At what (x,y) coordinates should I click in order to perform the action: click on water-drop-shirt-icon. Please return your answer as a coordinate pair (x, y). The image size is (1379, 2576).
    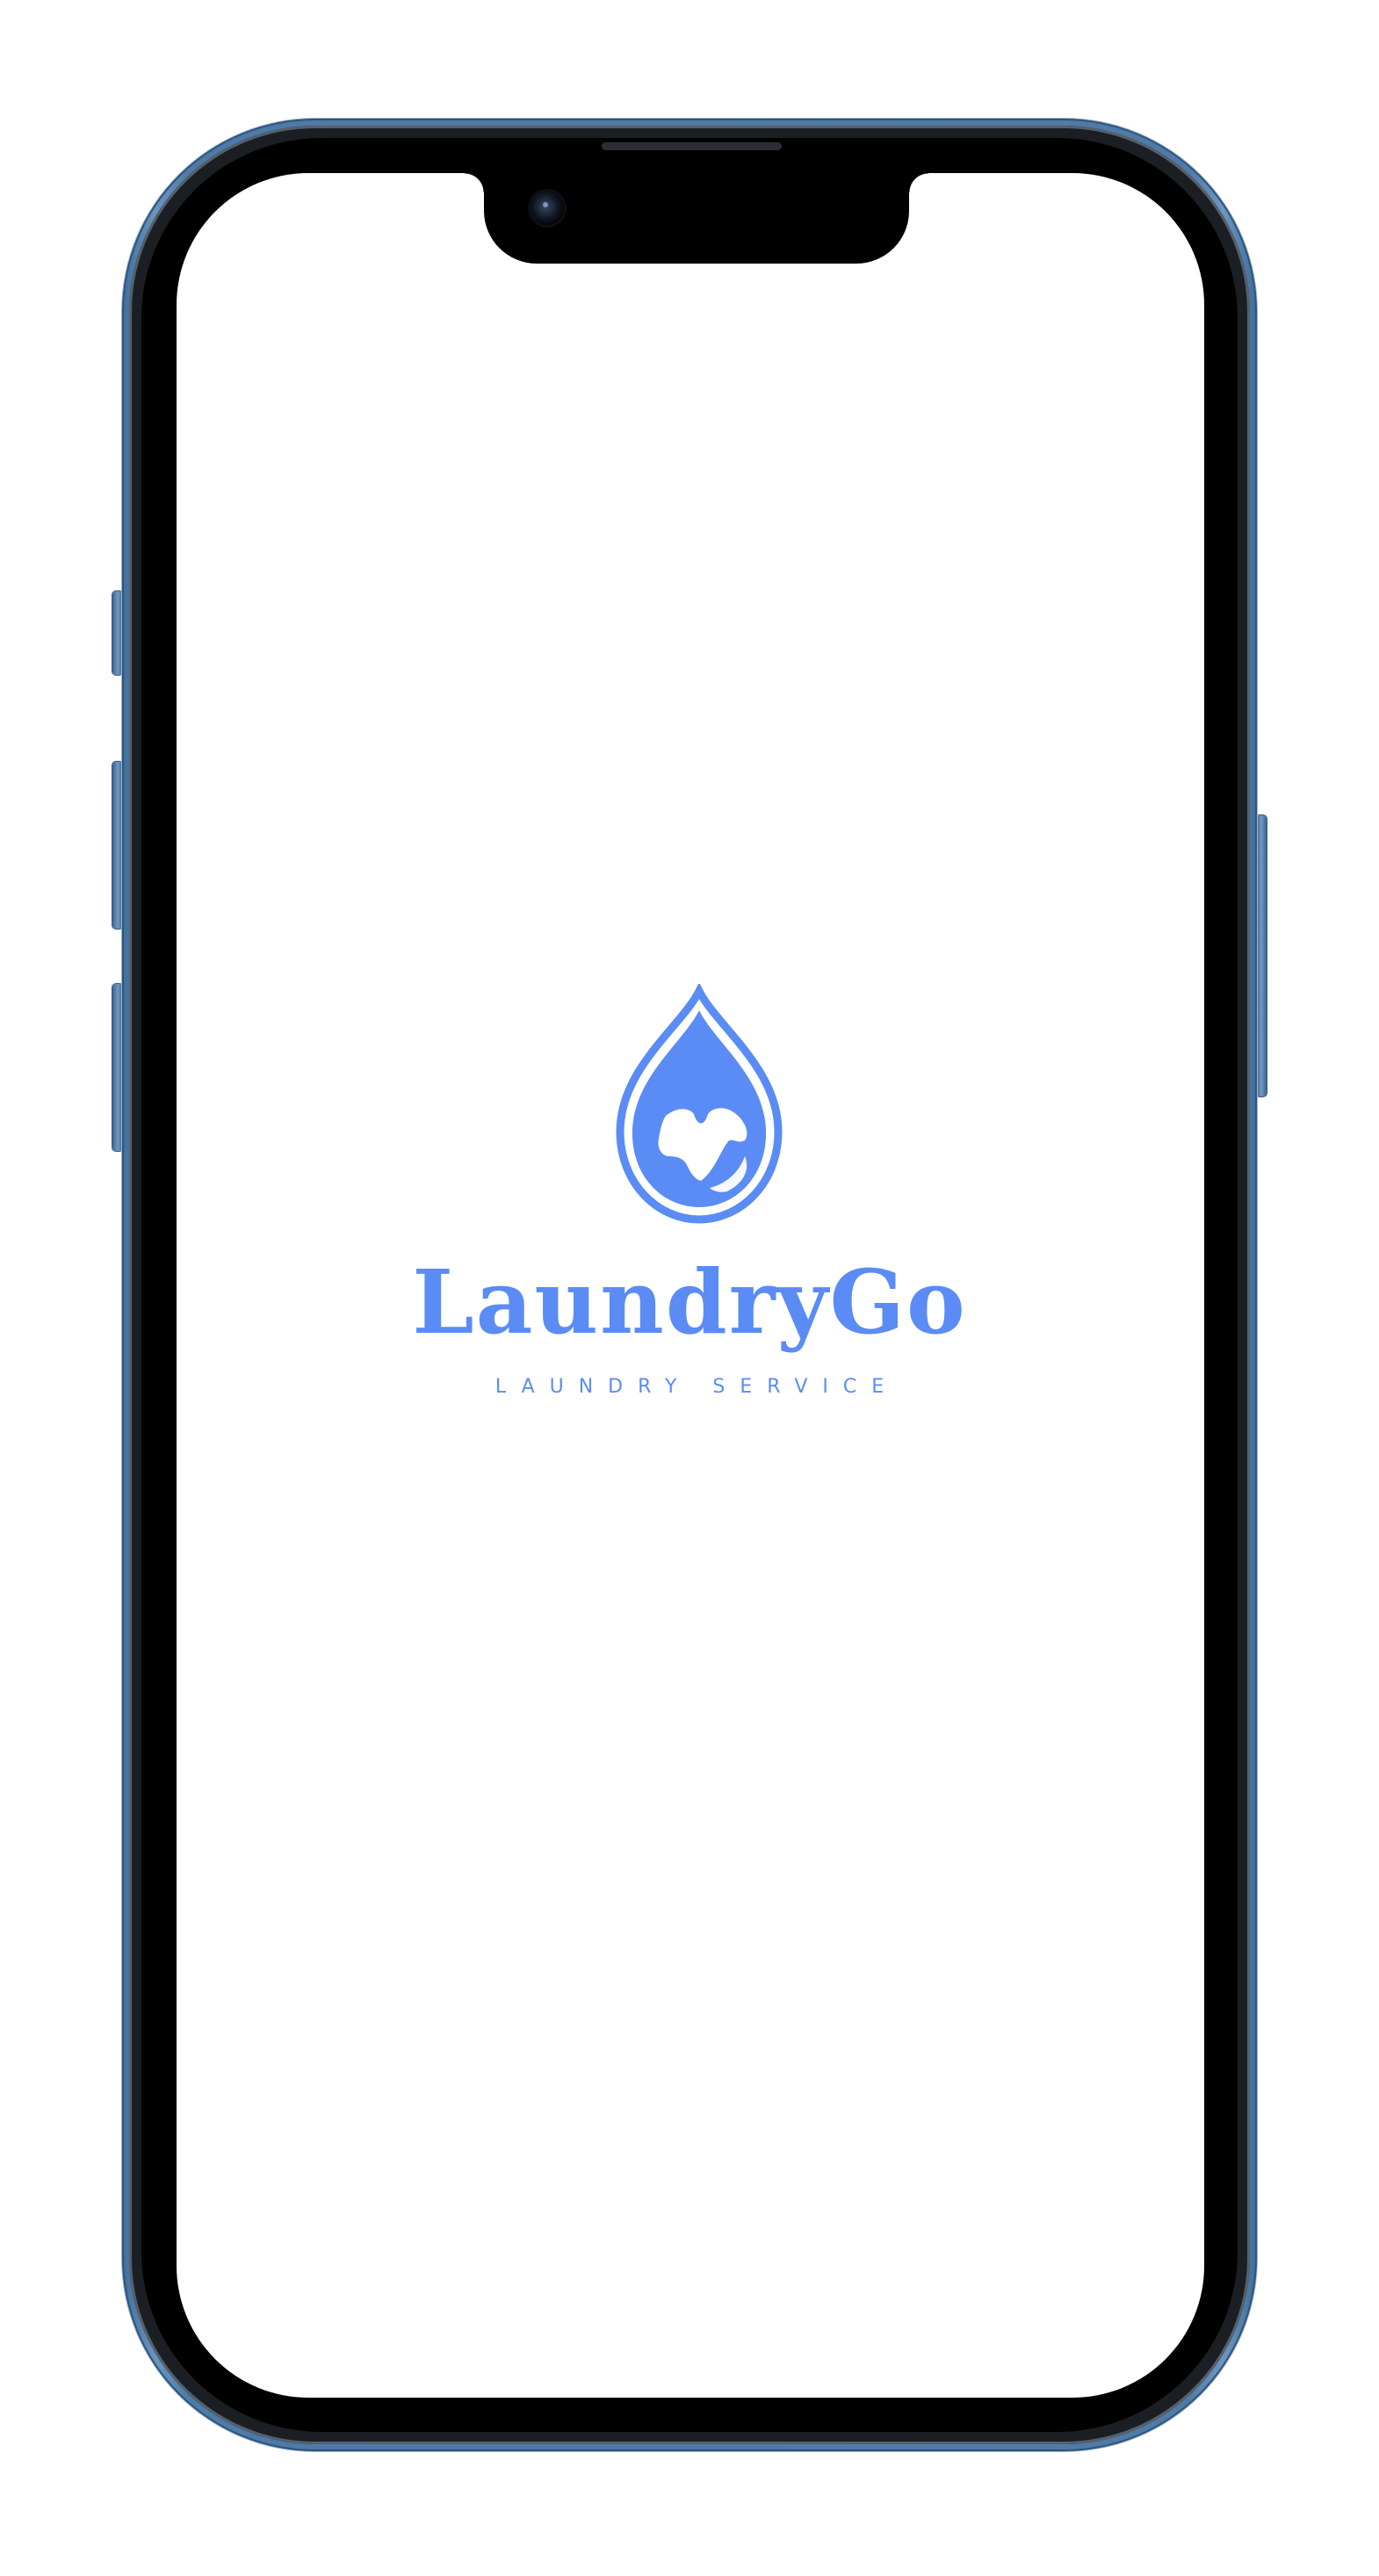
    Looking at the image, I should click on (699, 1104).